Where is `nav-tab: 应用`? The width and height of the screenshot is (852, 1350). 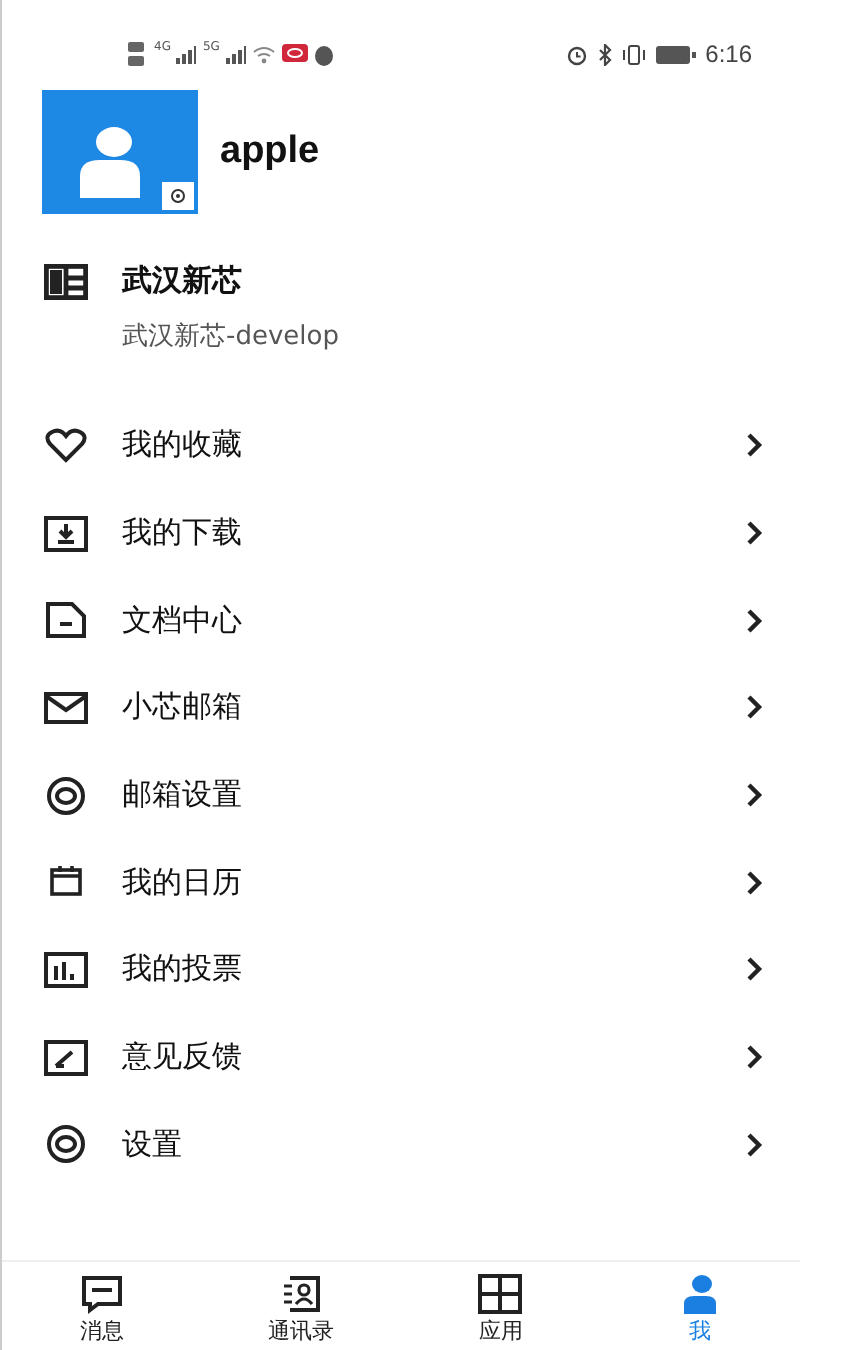 nav-tab: 应用 is located at coordinates (501, 1306).